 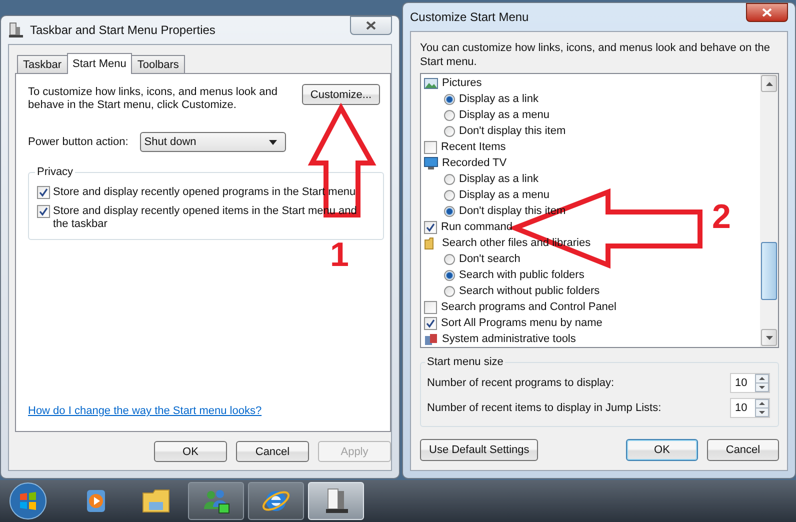 I want to click on list-heading: Pictures, so click(x=462, y=83).